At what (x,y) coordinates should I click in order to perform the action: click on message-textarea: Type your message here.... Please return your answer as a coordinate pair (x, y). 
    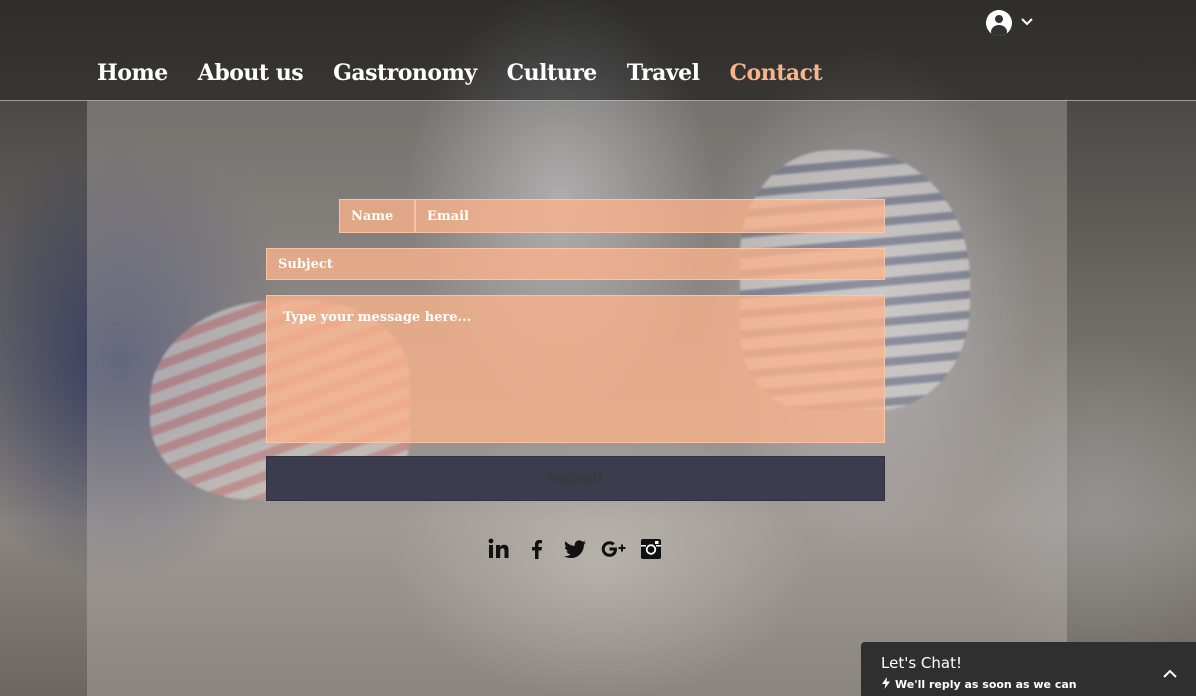
    Looking at the image, I should click on (575, 369).